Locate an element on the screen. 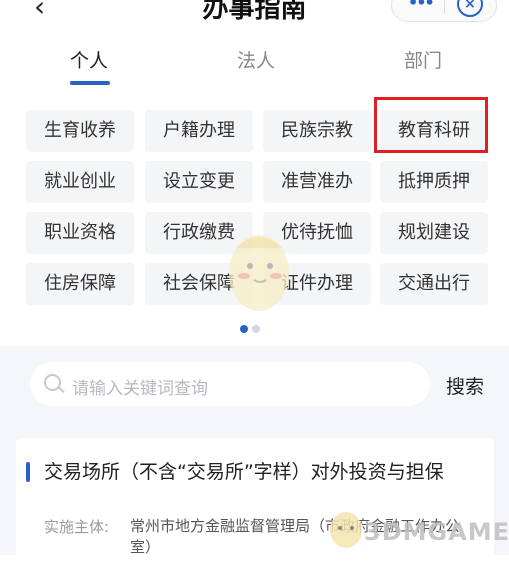 The image size is (509, 568). category-item: 民族宗教 is located at coordinates (317, 131).